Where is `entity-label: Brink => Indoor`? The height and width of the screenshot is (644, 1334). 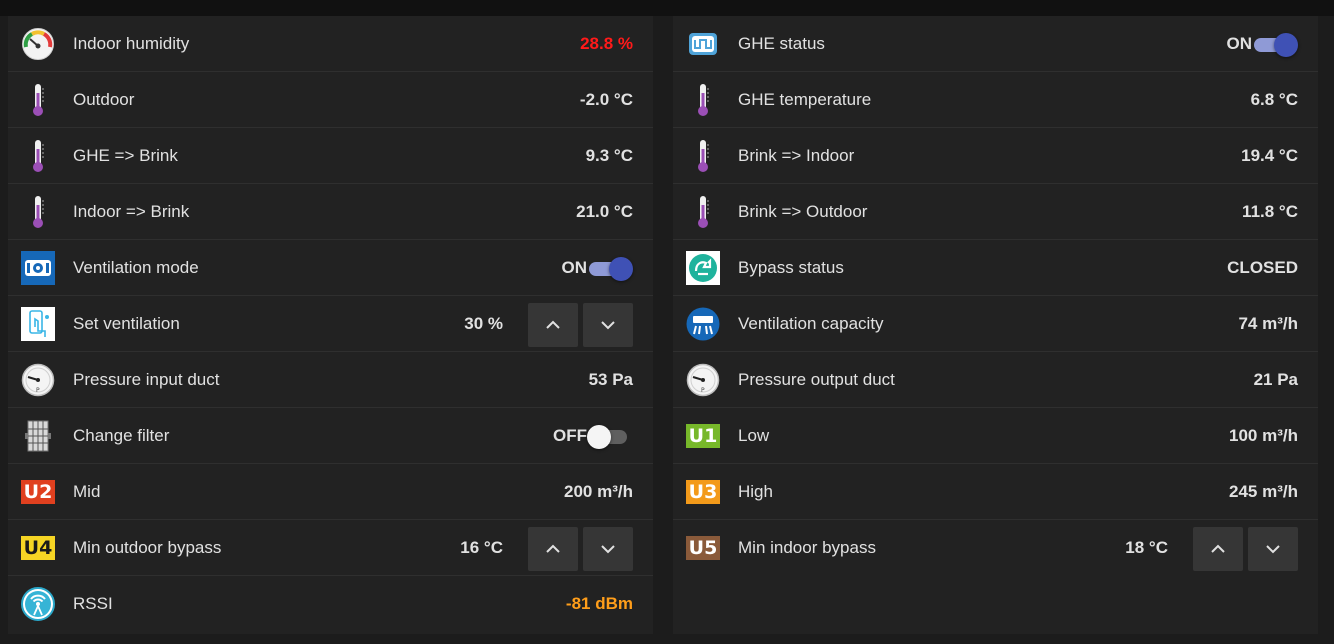 entity-label: Brink => Indoor is located at coordinates (796, 155).